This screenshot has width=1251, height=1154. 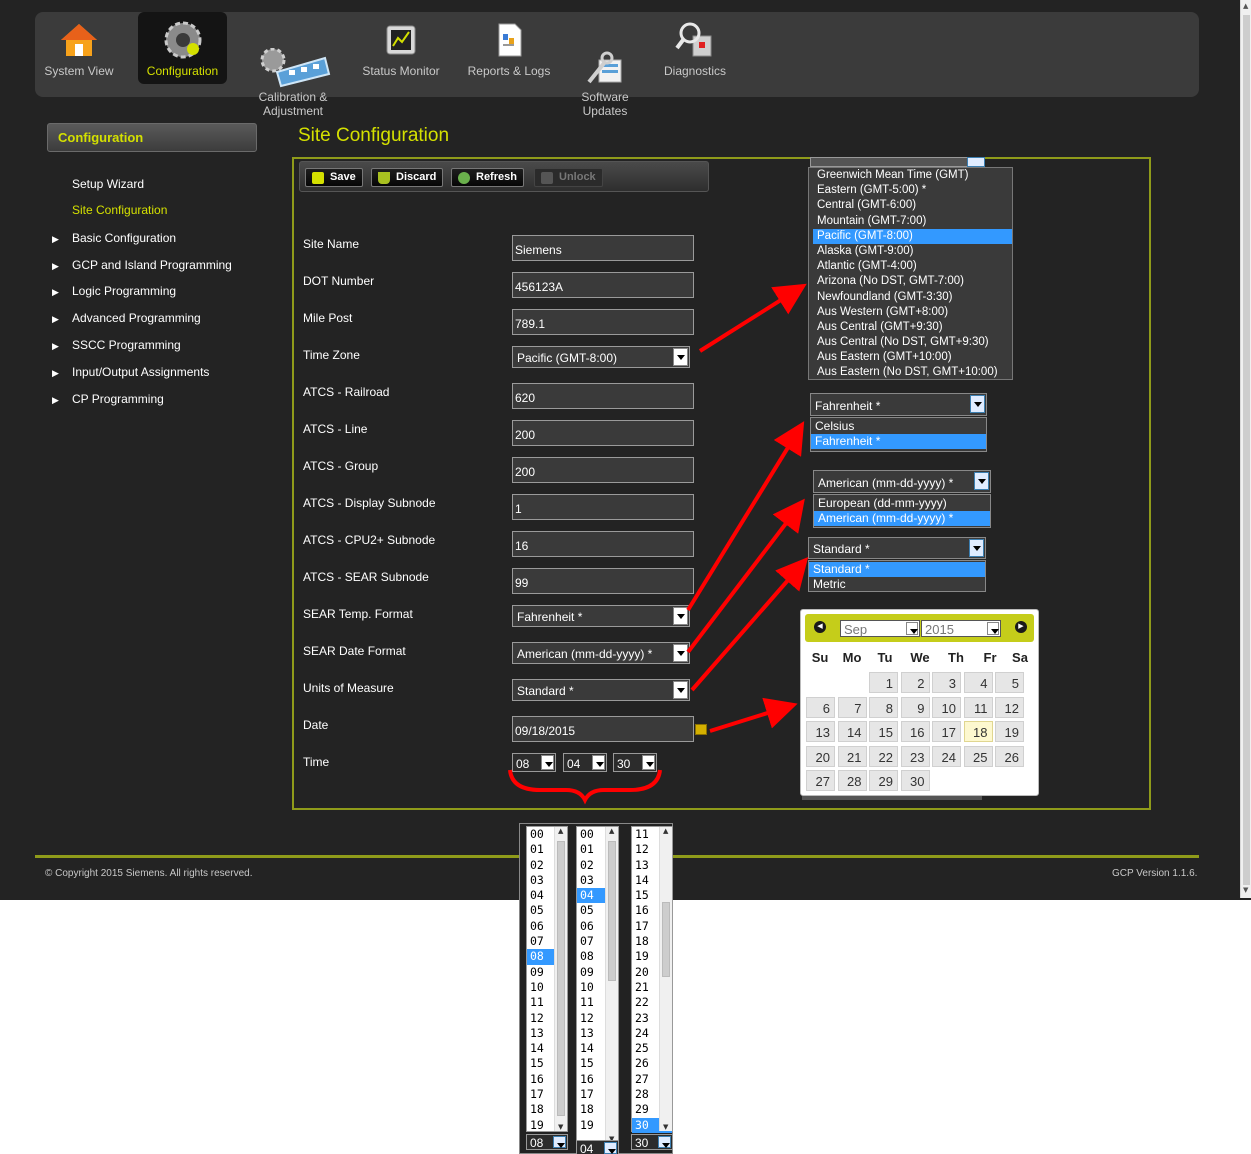 What do you see at coordinates (665, 979) in the screenshot?
I see `second-list-scrollbar: ▲ ▼` at bounding box center [665, 979].